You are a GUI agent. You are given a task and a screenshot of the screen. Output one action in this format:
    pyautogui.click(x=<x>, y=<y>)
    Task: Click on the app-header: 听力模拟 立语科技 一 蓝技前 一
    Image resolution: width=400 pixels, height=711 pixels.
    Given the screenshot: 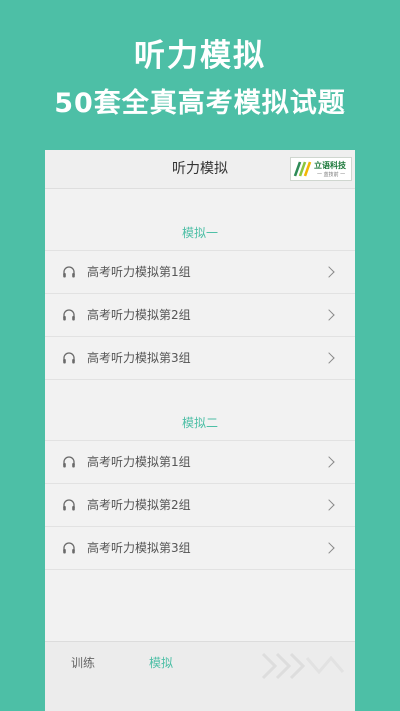 What is the action you would take?
    pyautogui.click(x=200, y=169)
    